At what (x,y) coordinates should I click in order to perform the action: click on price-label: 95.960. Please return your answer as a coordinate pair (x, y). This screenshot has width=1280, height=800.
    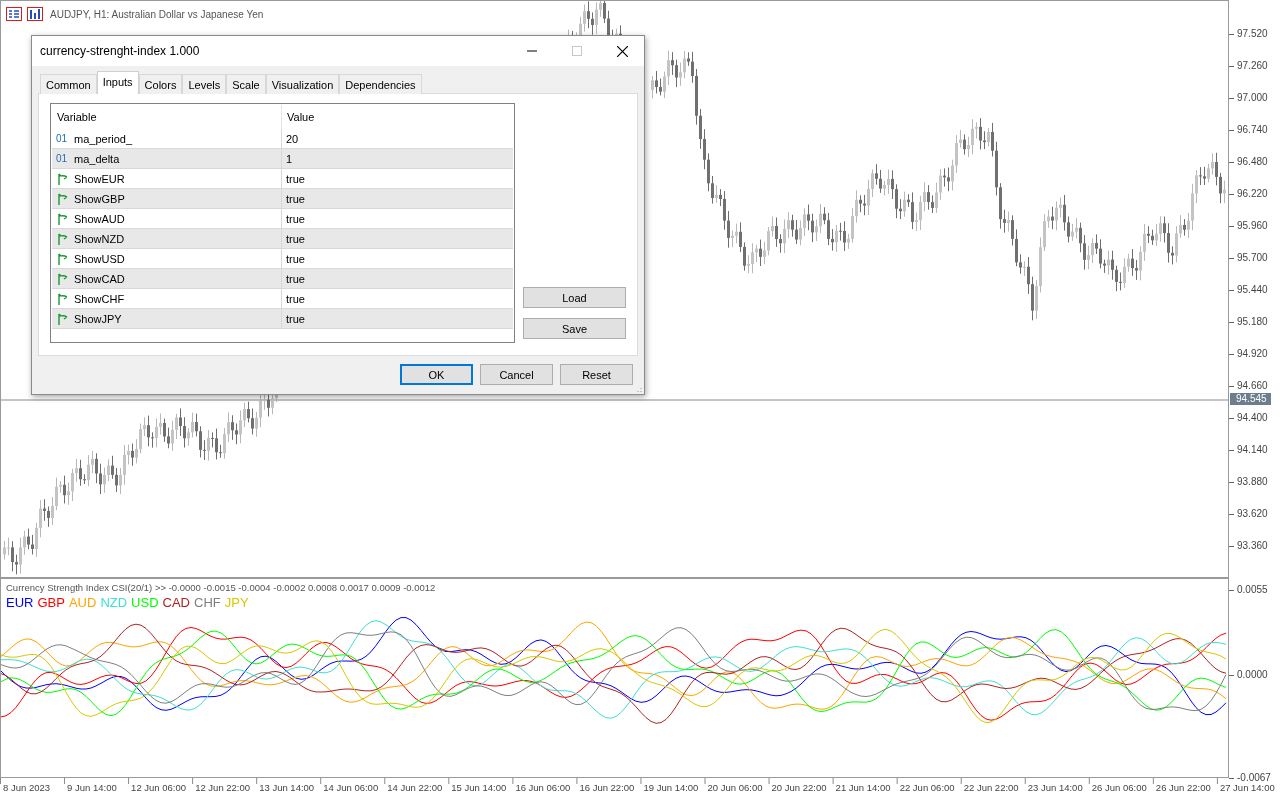
    Looking at the image, I should click on (1248, 226).